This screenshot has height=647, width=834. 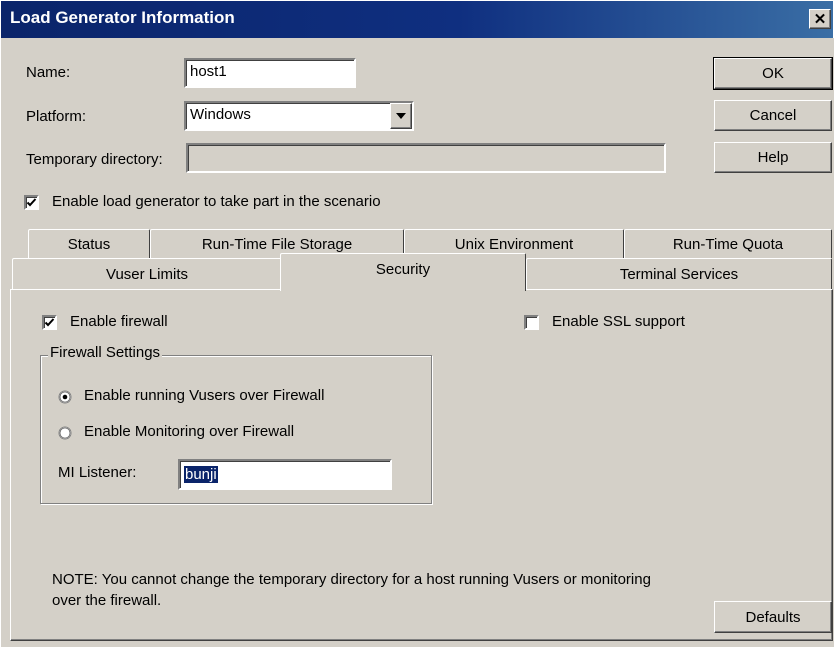 I want to click on name-value: host1, so click(x=208, y=71).